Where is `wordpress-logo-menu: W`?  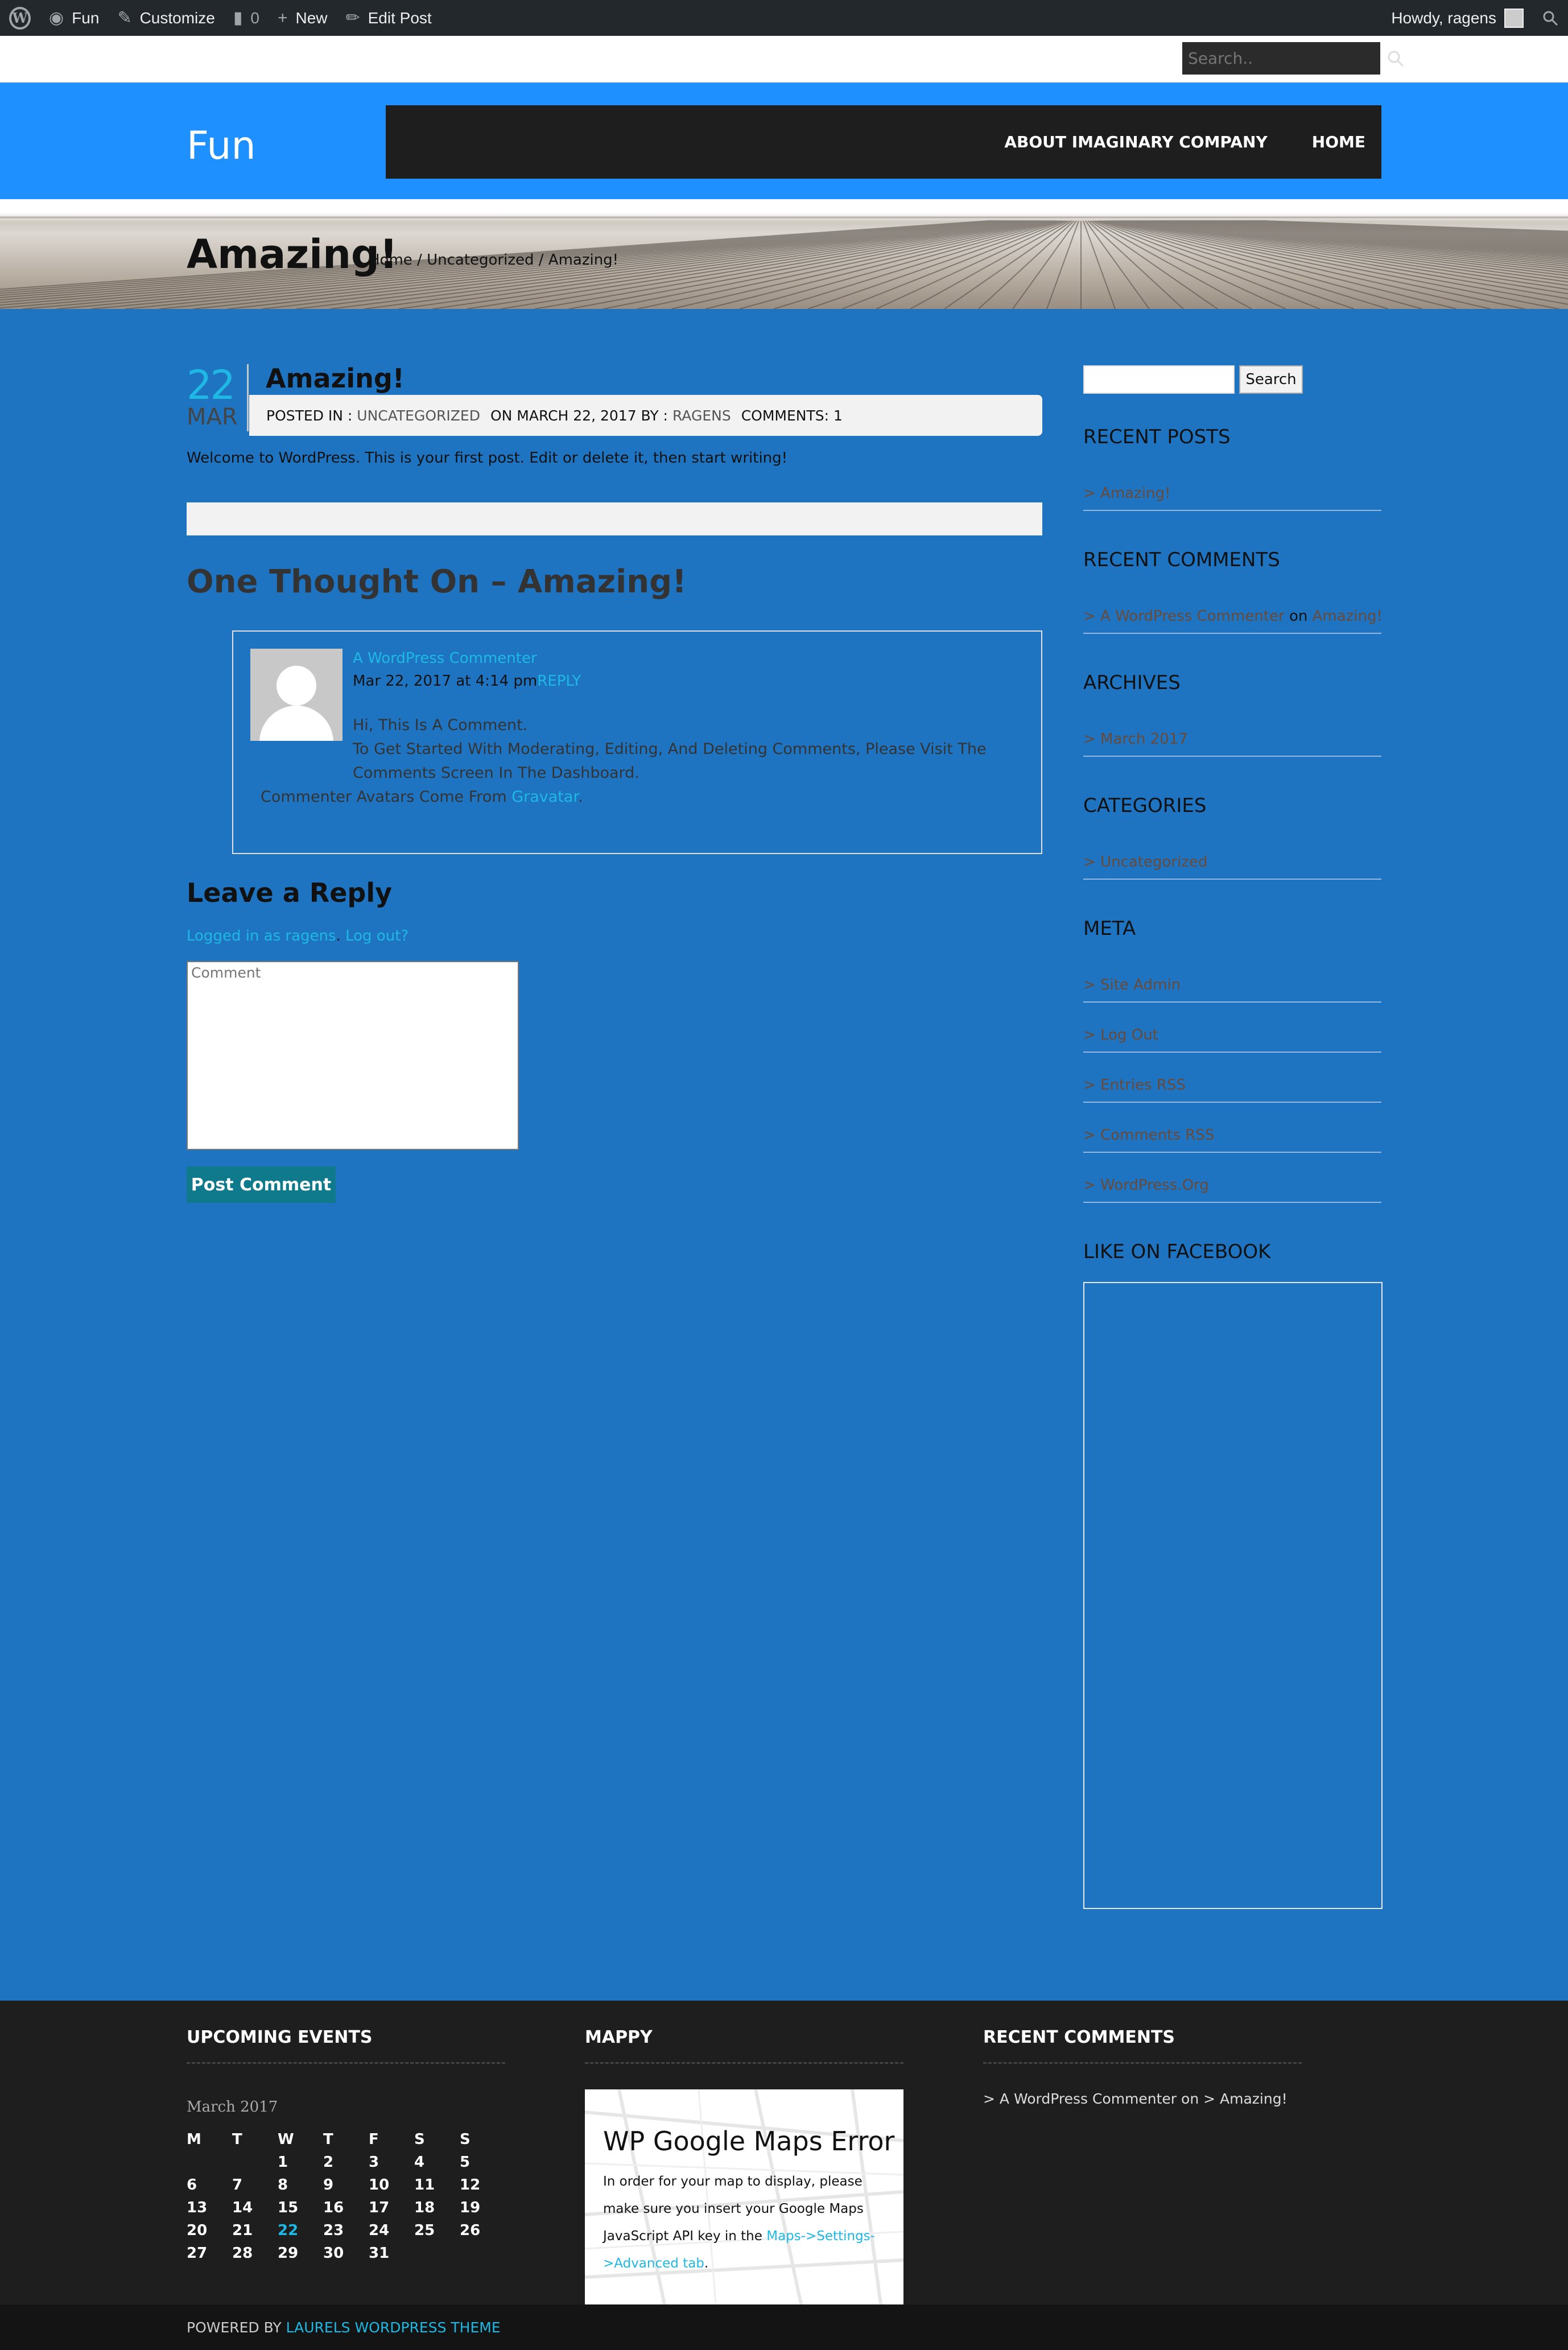
wordpress-logo-menu: W is located at coordinates (20, 18).